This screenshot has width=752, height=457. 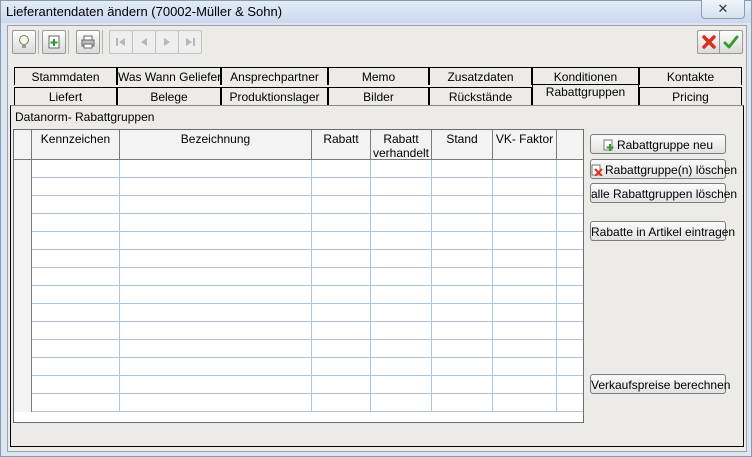 I want to click on tab-stammdaten: Stammdaten, so click(x=65, y=76).